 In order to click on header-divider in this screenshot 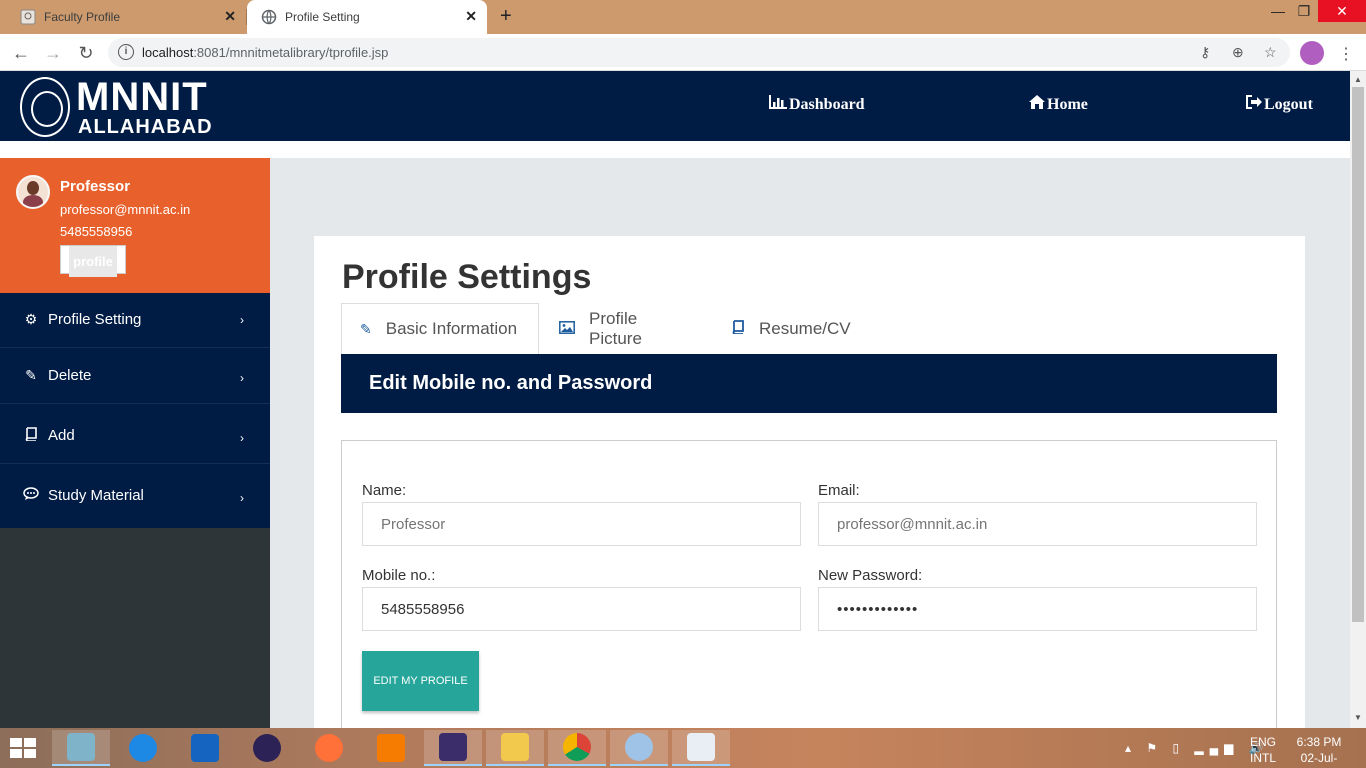, I will do `click(675, 149)`.